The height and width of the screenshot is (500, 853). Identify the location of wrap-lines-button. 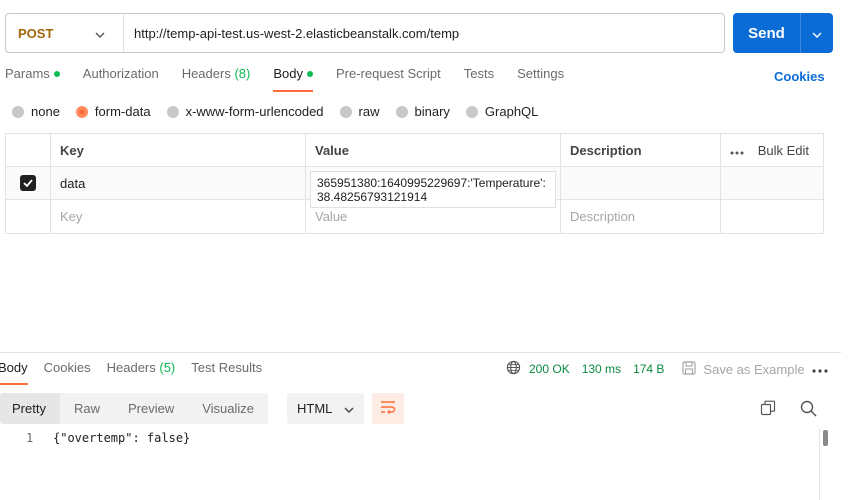
(388, 408).